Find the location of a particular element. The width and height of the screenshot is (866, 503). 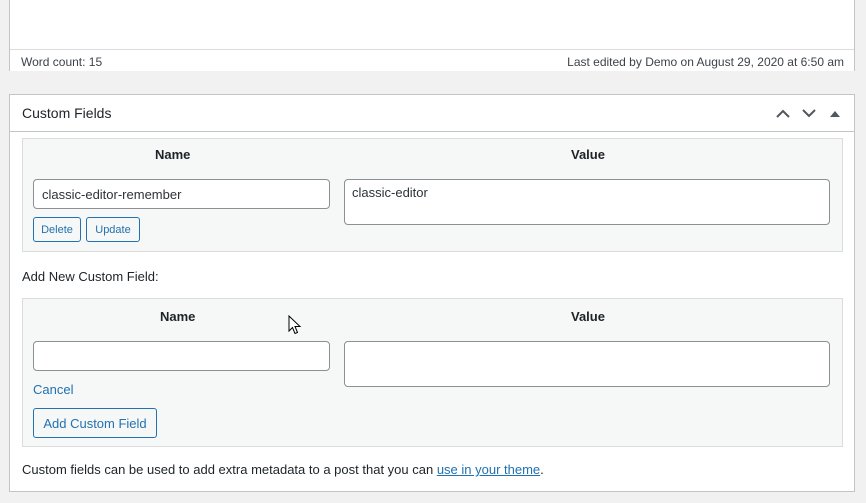

editor-content-area is located at coordinates (432, 24).